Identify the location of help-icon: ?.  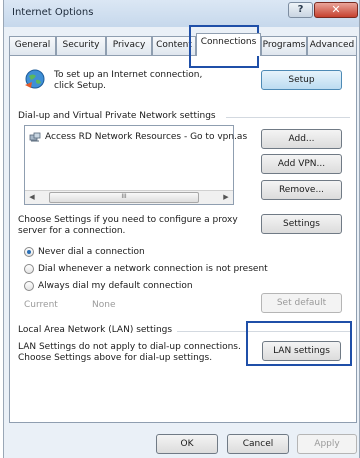
(300, 9).